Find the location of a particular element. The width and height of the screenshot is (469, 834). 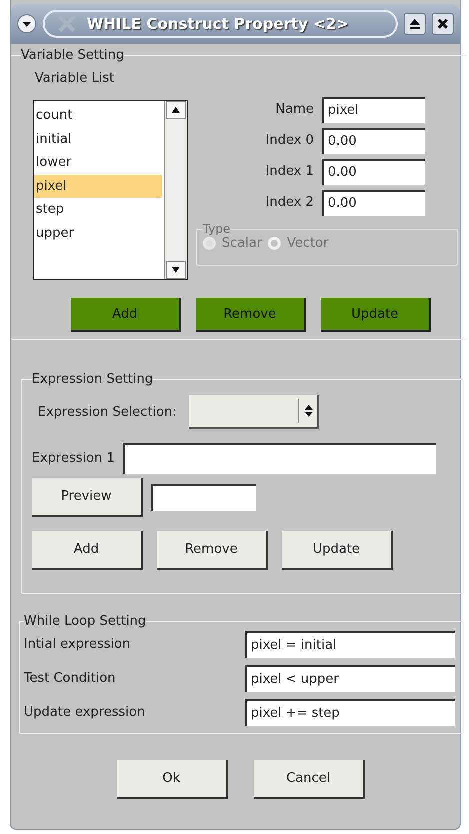

preview-field is located at coordinates (203, 497).